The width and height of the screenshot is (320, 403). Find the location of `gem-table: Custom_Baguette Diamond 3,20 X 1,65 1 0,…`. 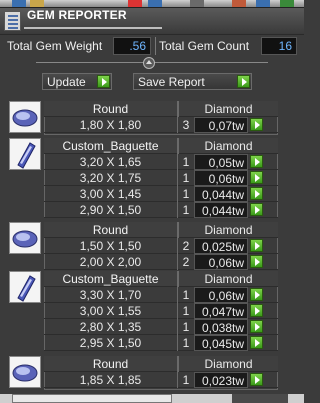

gem-table: Custom_Baguette Diamond 3,20 X 1,65 1 0,… is located at coordinates (161, 178).